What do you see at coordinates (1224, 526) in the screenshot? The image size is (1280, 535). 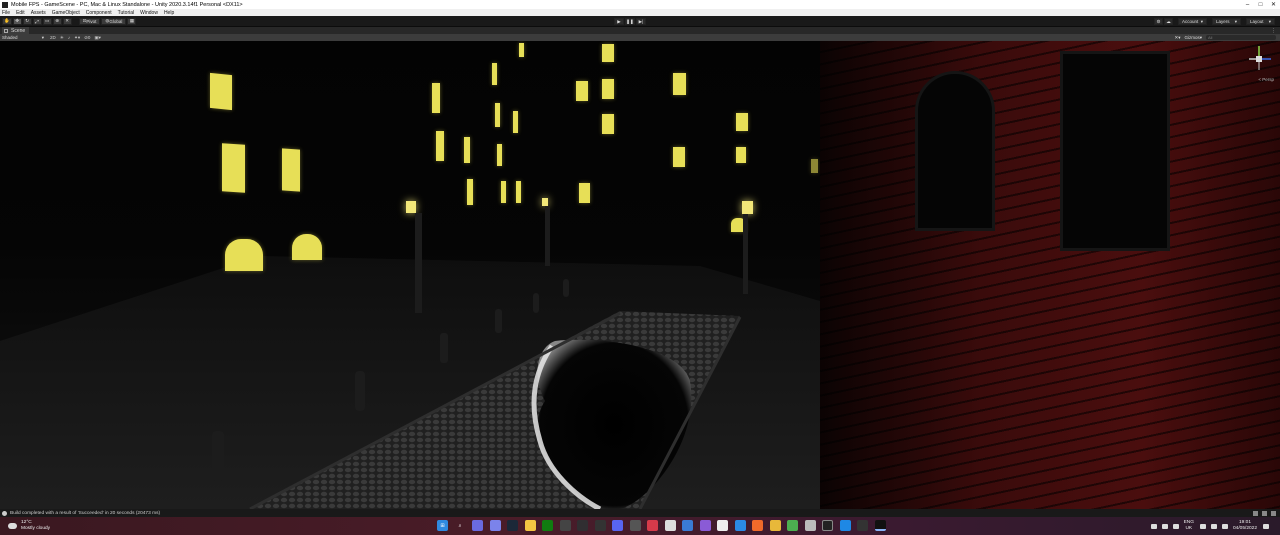 I see `battery-icon` at bounding box center [1224, 526].